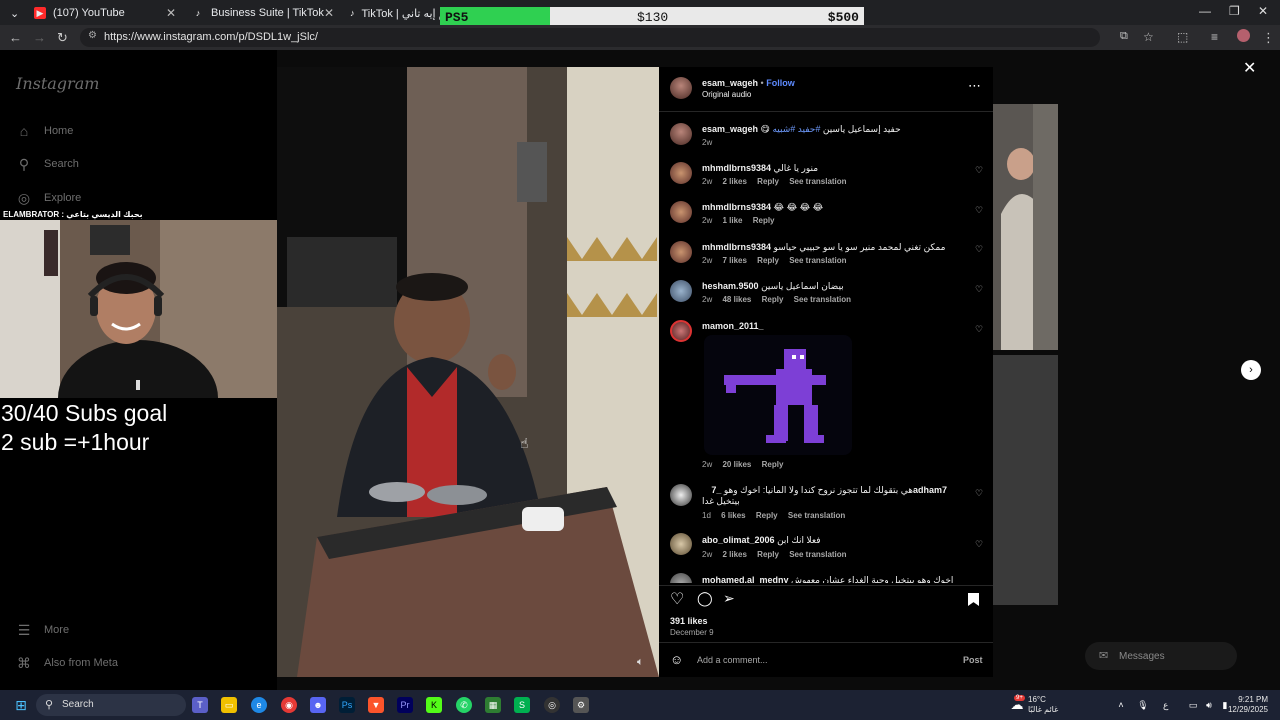 The height and width of the screenshot is (720, 1280). Describe the element at coordinates (1243, 35) in the screenshot. I see `profile-avatar` at that location.